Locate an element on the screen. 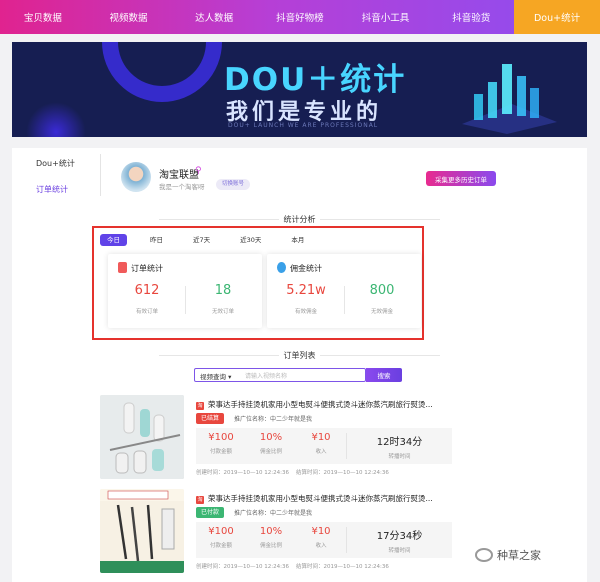  card-title: 佣金统计 is located at coordinates (306, 268).